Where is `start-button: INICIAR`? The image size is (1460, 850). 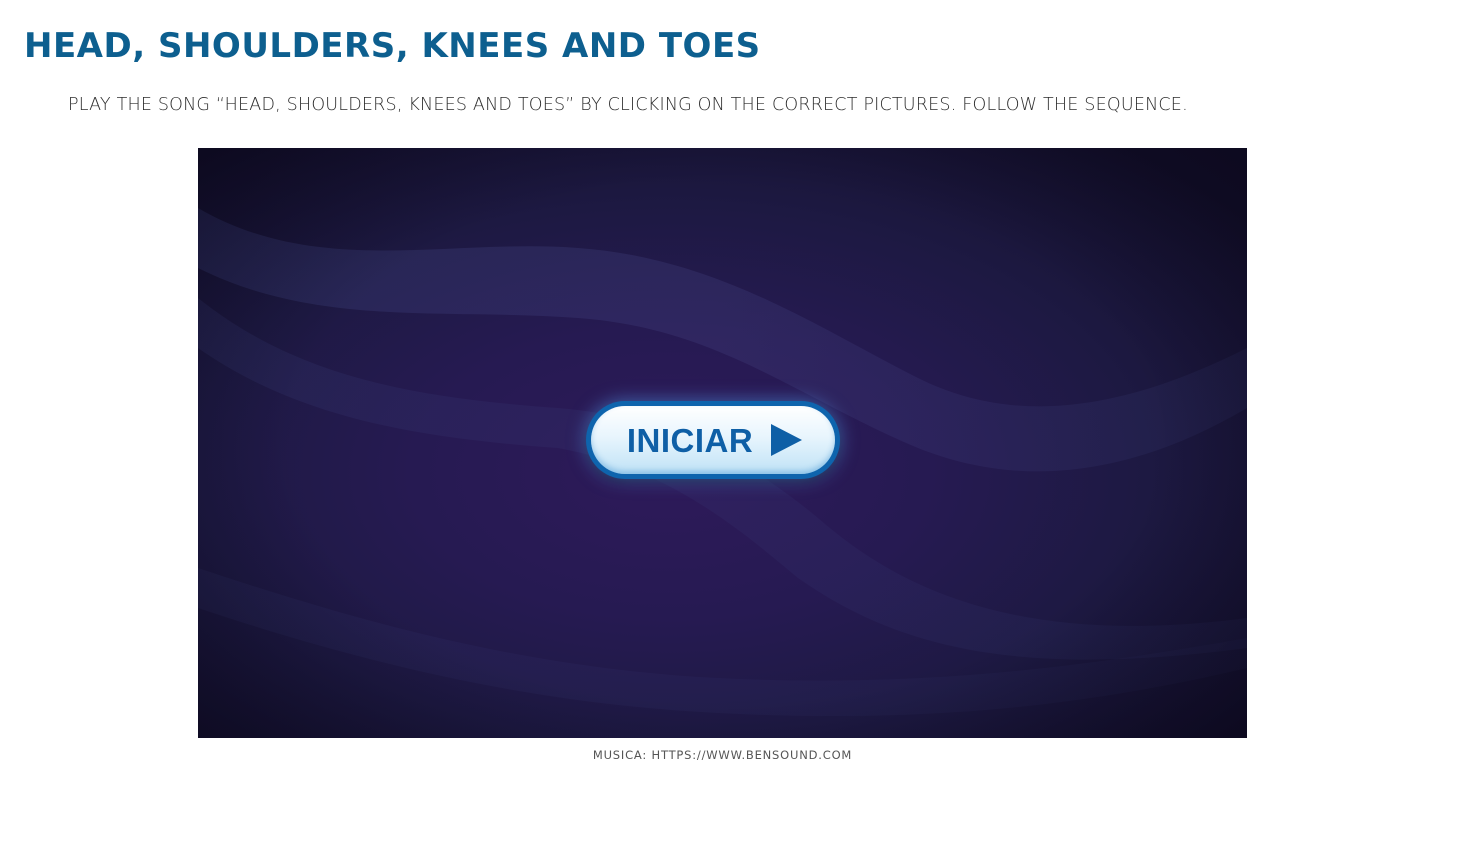 start-button: INICIAR is located at coordinates (713, 440).